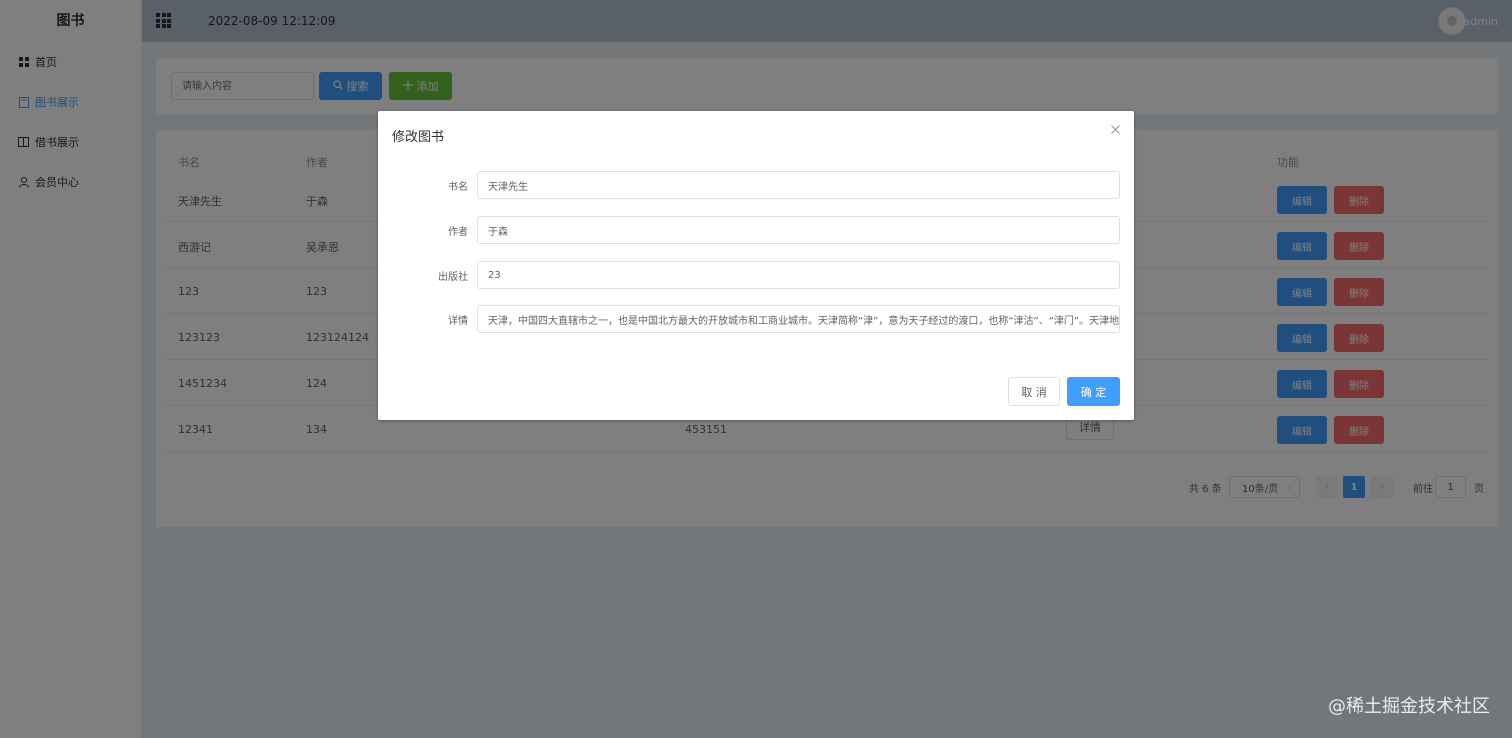 Image resolution: width=1512 pixels, height=738 pixels. I want to click on watermark: @稀土掘金技术社区, so click(1409, 706).